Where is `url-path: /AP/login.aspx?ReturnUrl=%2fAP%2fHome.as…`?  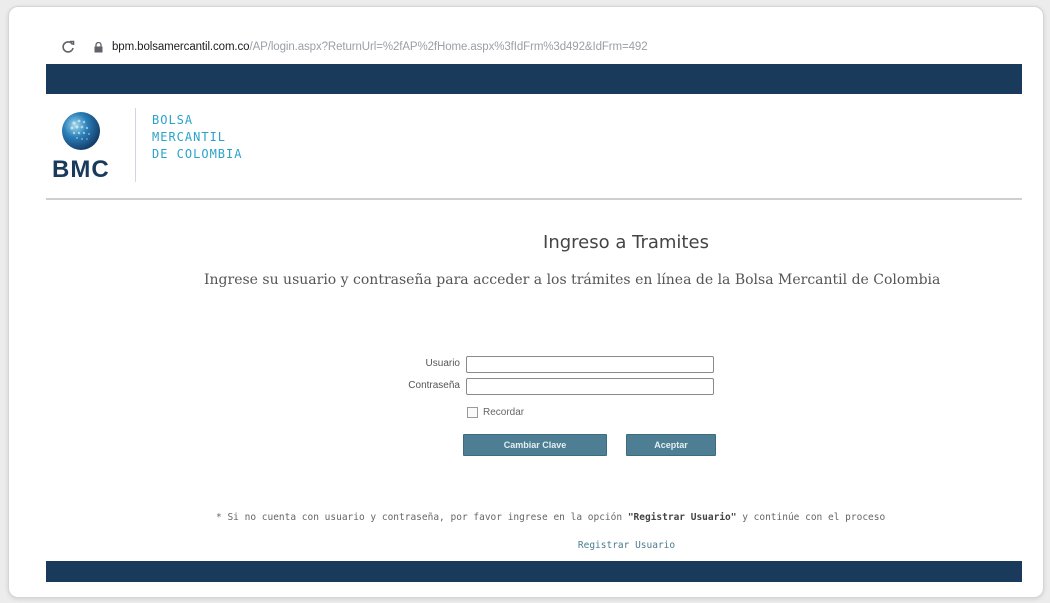
url-path: /AP/login.aspx?ReturnUrl=%2fAP%2fHome.as… is located at coordinates (448, 47).